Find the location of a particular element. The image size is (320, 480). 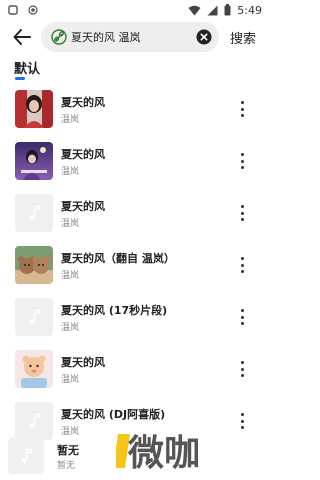

watermark-logo: 微咖 is located at coordinates (158, 453).